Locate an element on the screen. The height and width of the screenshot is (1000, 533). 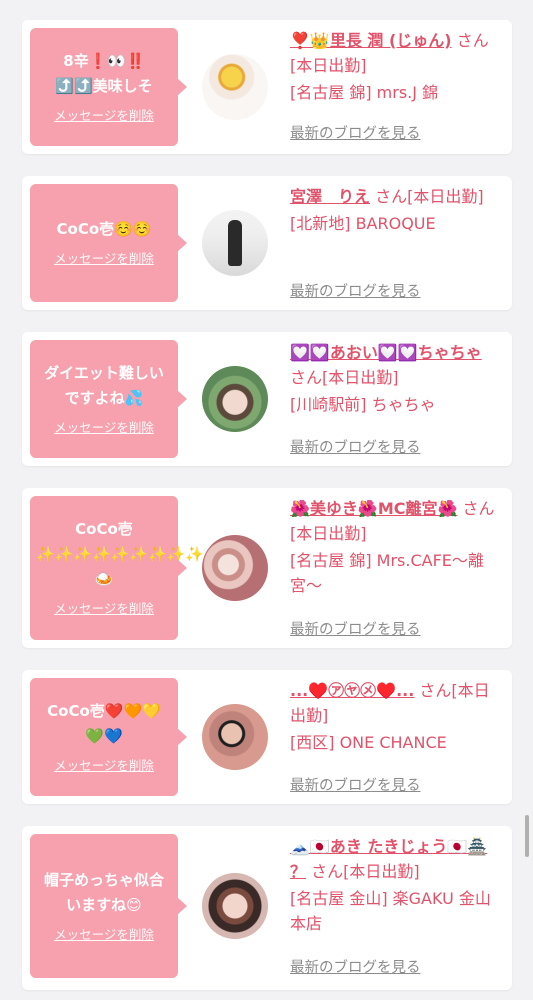
girl-name-link: 💟💟あおい💟💟ちゃちゃ is located at coordinates (386, 352).